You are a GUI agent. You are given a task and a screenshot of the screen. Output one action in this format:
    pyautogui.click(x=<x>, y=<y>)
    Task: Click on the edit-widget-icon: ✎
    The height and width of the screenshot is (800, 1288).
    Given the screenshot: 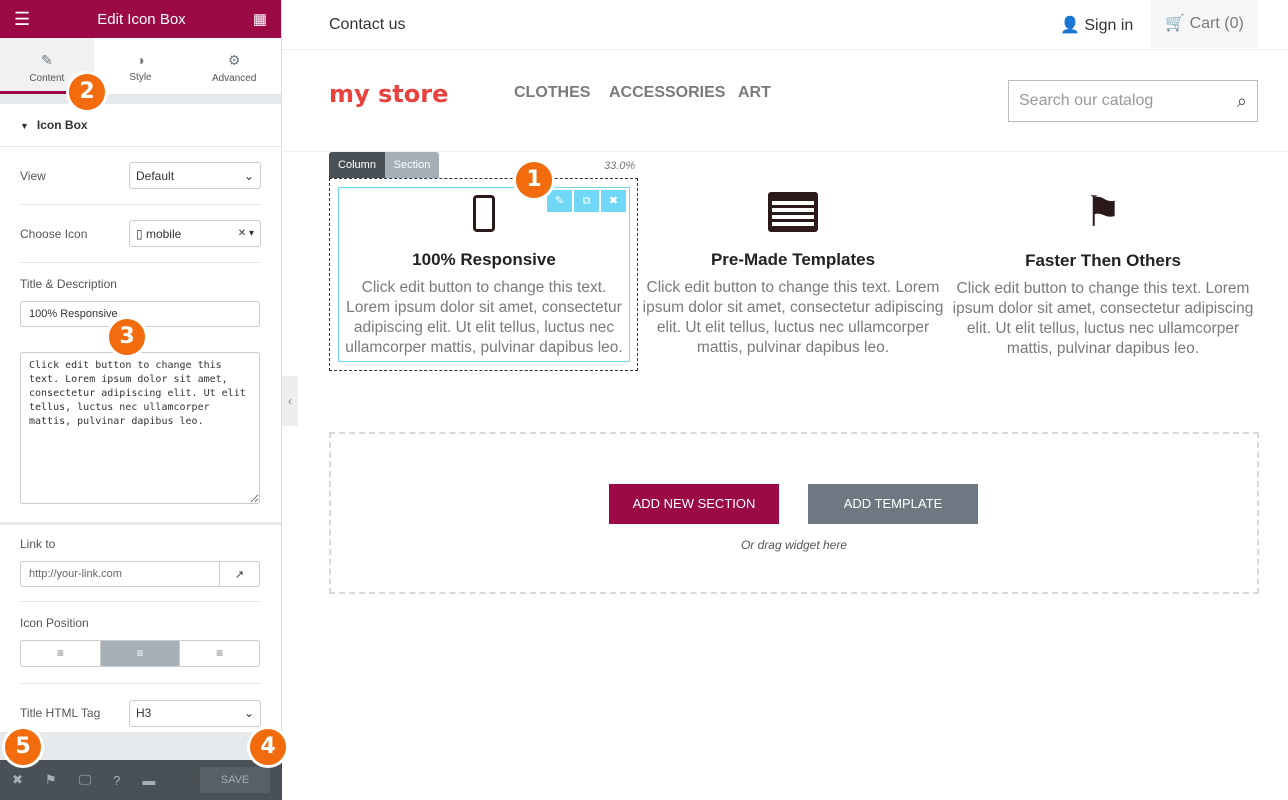 What is the action you would take?
    pyautogui.click(x=559, y=201)
    